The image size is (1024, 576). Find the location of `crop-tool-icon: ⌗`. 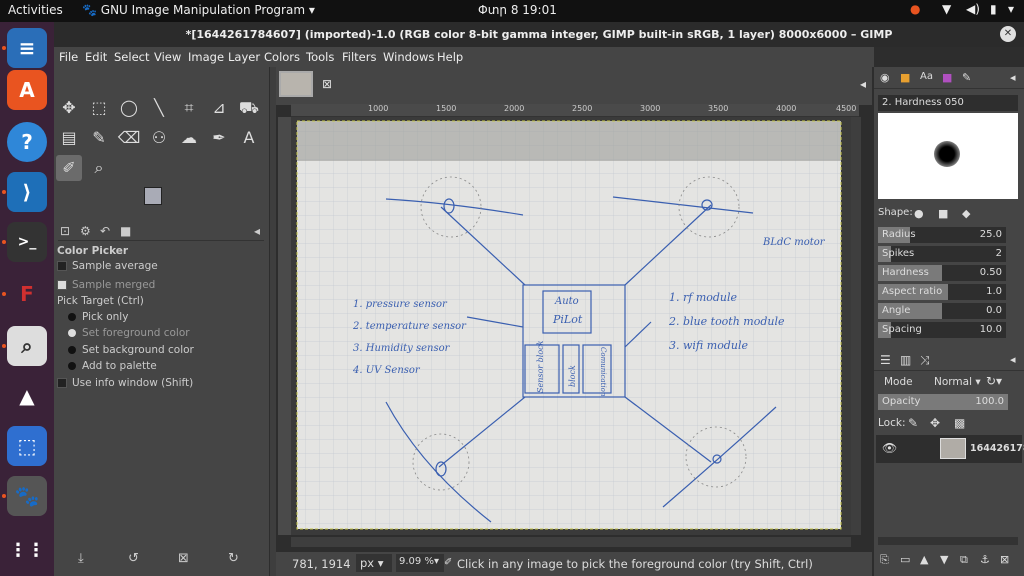

crop-tool-icon: ⌗ is located at coordinates (189, 108).